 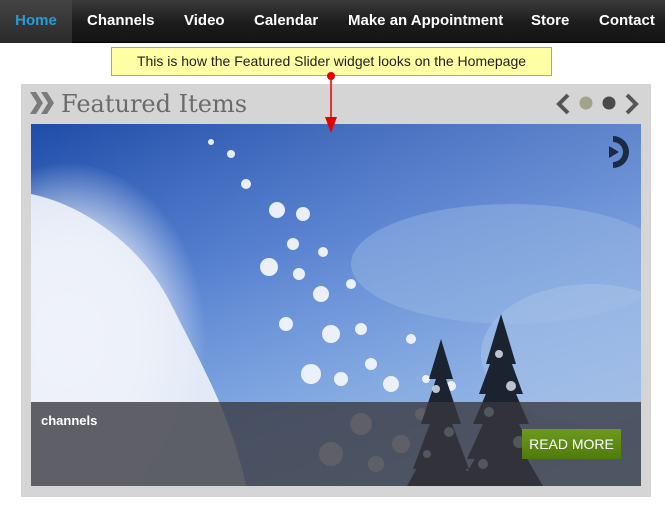 What do you see at coordinates (609, 103) in the screenshot?
I see `slider-dot-2-active` at bounding box center [609, 103].